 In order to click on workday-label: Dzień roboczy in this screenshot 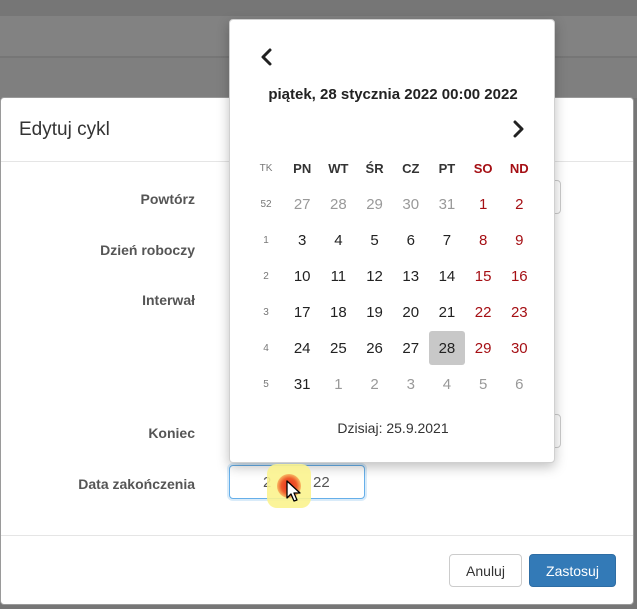, I will do `click(147, 250)`.